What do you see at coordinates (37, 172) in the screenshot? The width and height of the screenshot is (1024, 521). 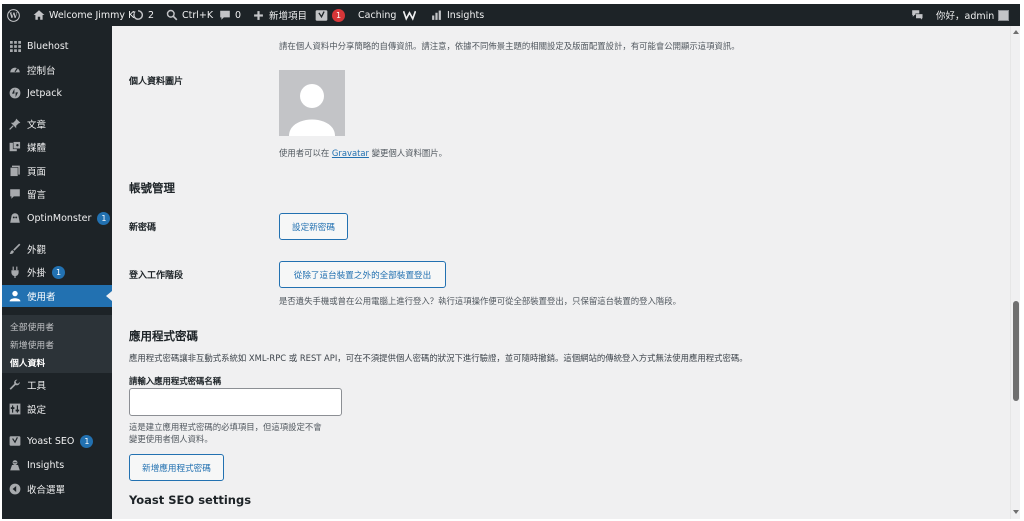 I see `menu-label: 頁面` at bounding box center [37, 172].